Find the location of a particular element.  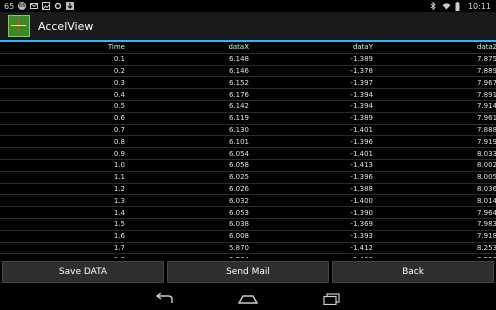

cell-time: 1.6 is located at coordinates (62, 236).